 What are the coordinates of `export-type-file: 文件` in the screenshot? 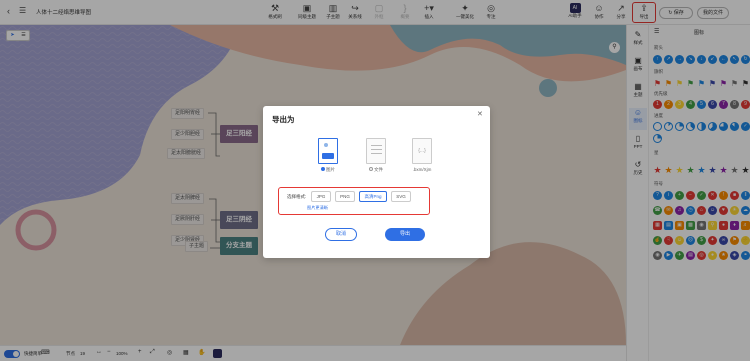 It's located at (376, 155).